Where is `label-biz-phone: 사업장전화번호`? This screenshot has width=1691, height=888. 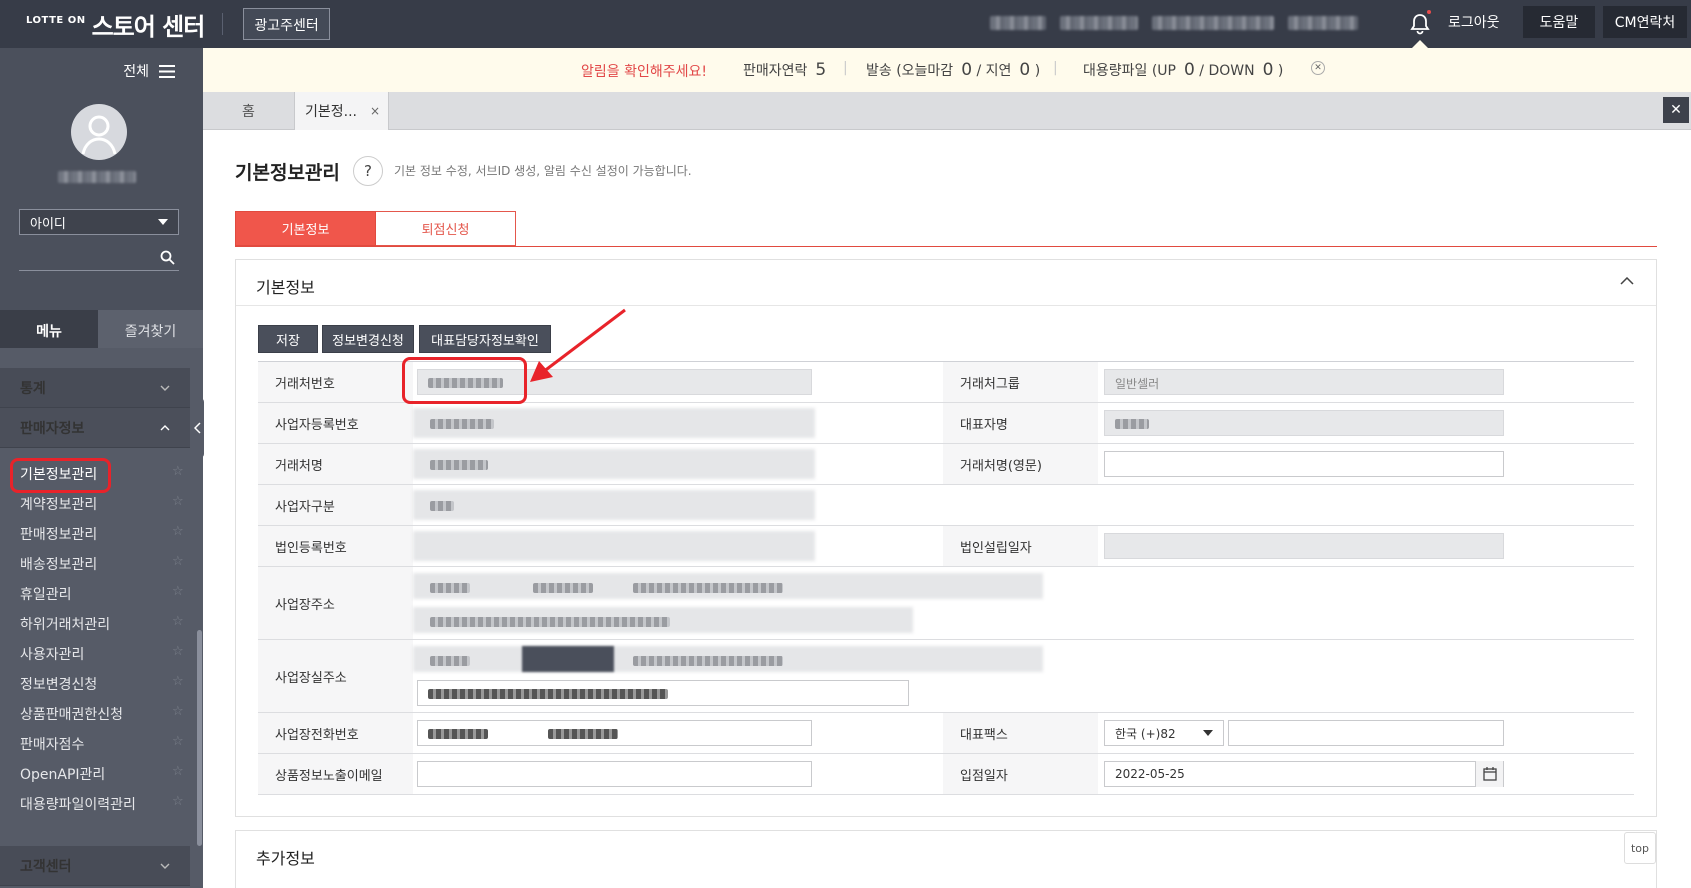
label-biz-phone: 사업장전화번호 is located at coordinates (335, 733).